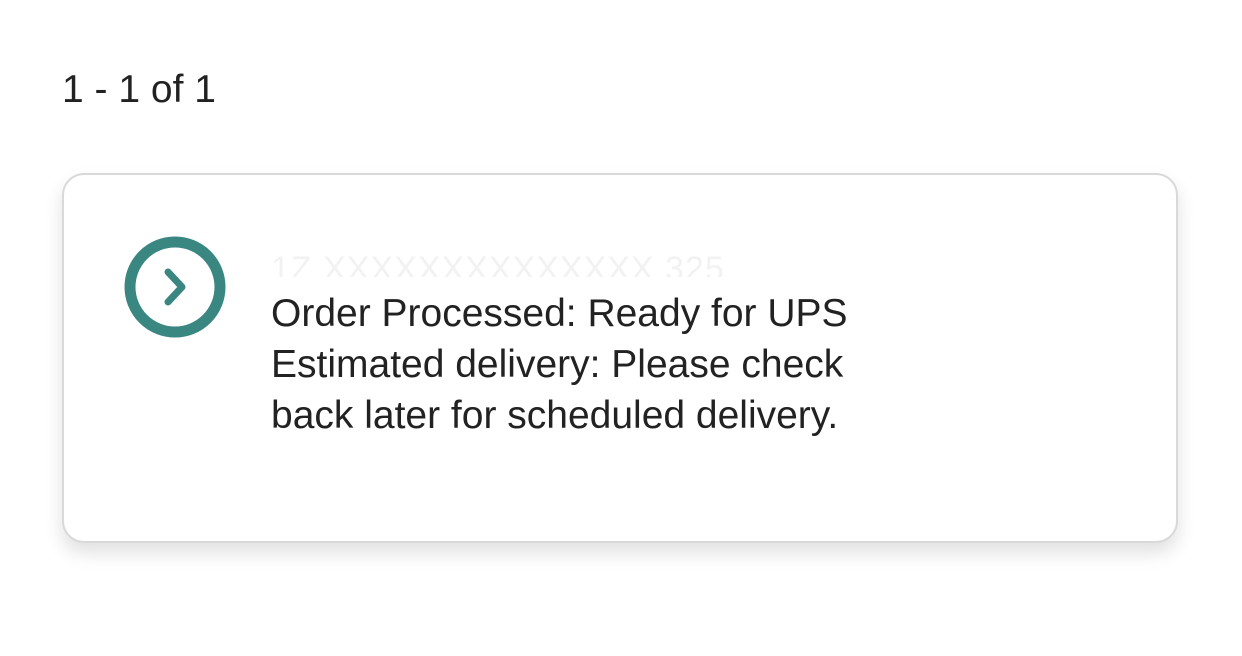  What do you see at coordinates (559, 313) in the screenshot?
I see `status-line: Order Processed: Ready for UPS` at bounding box center [559, 313].